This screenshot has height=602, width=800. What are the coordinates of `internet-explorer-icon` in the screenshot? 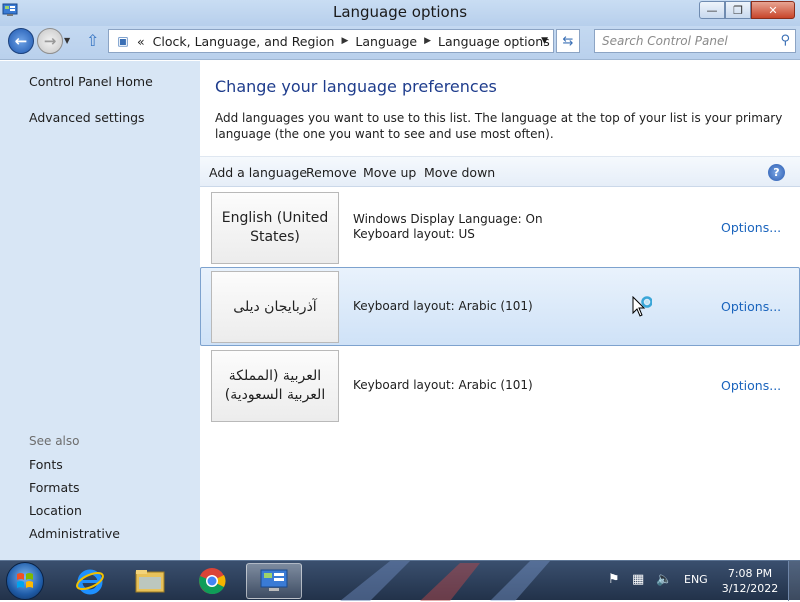 It's located at (90, 582).